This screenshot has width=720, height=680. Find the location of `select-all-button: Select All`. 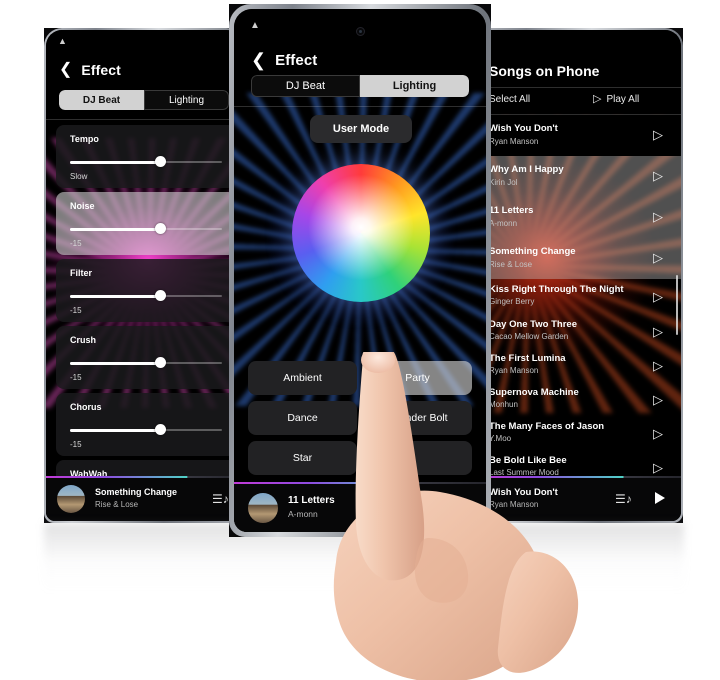

select-all-button: Select All is located at coordinates (509, 99).